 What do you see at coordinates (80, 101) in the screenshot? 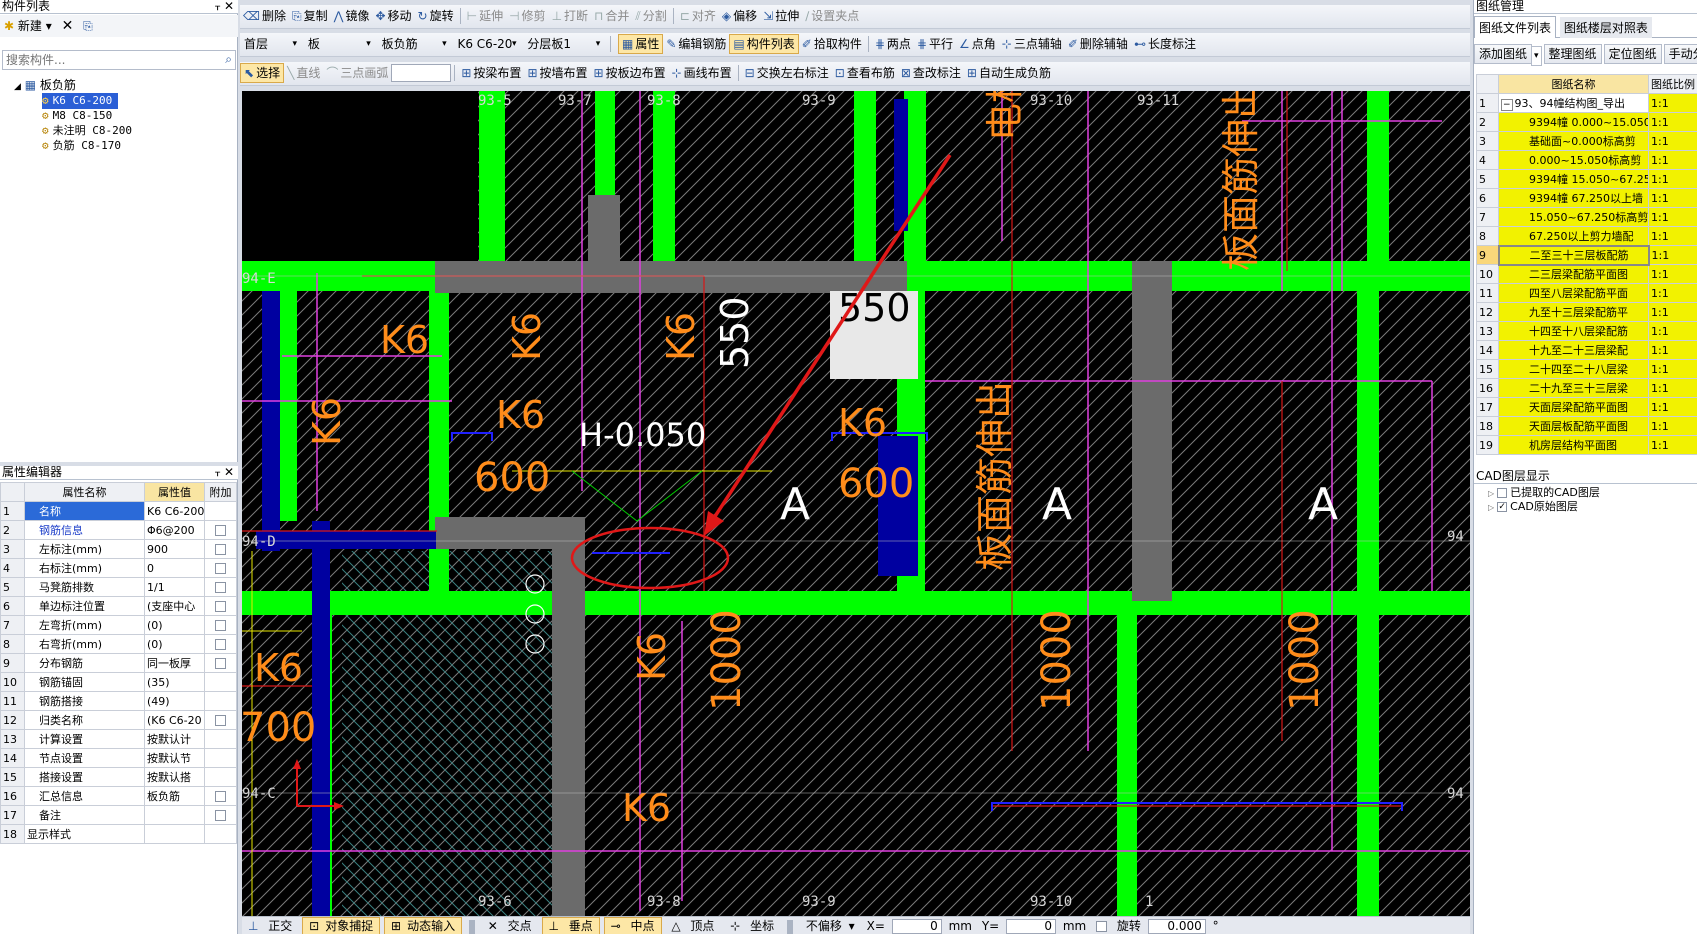
I see `tree-item: ⚙ K6 C6-200` at bounding box center [80, 101].